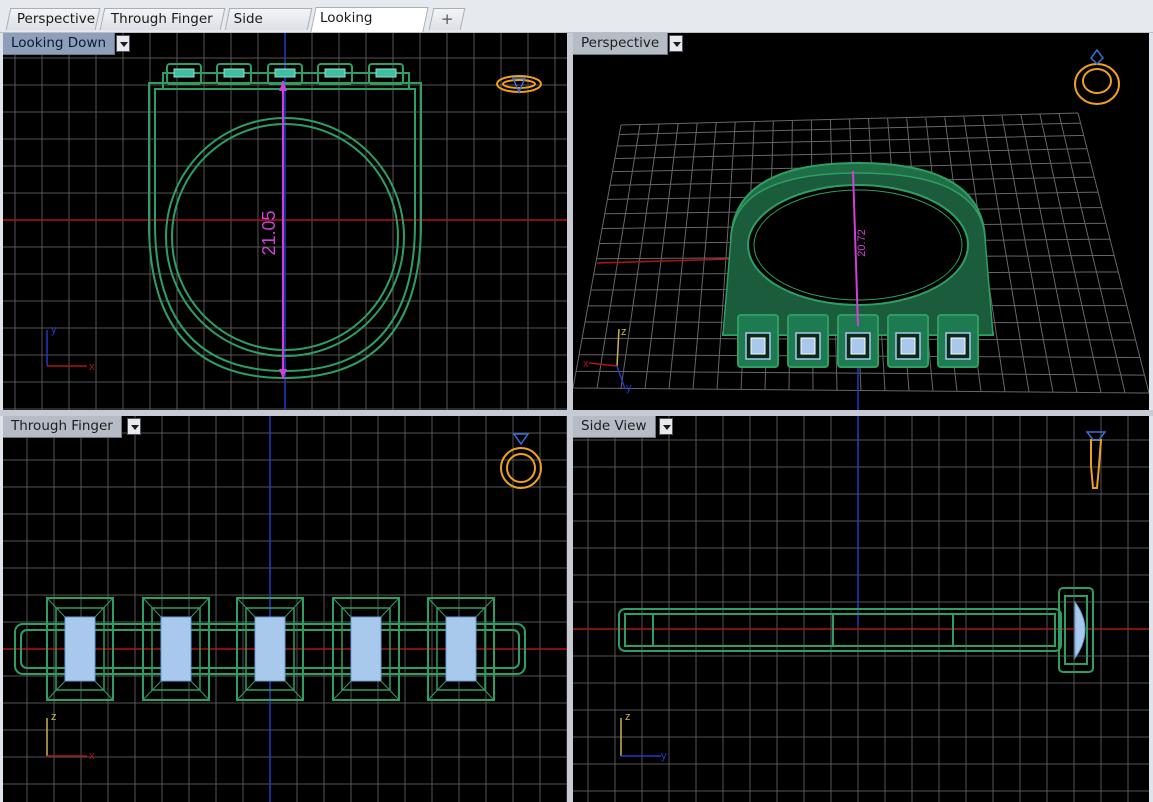 The image size is (1153, 802). I want to click on ring-model-perspective, so click(858, 264).